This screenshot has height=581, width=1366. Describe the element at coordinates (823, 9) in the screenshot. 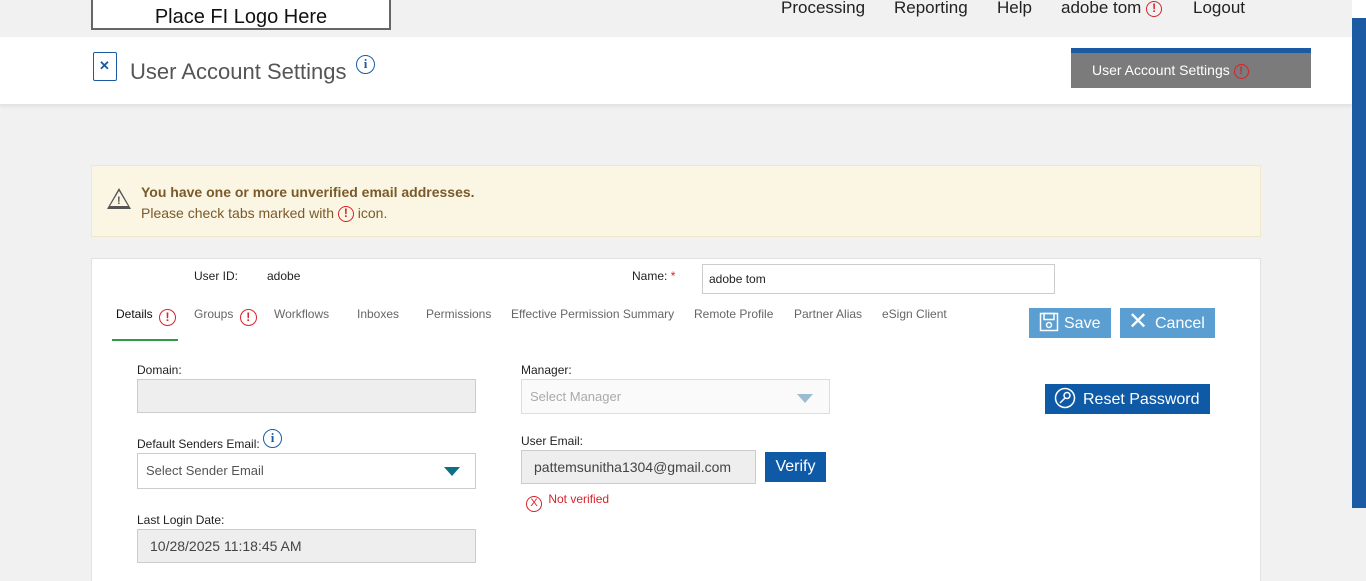

I see `nav-processing: Processing` at that location.